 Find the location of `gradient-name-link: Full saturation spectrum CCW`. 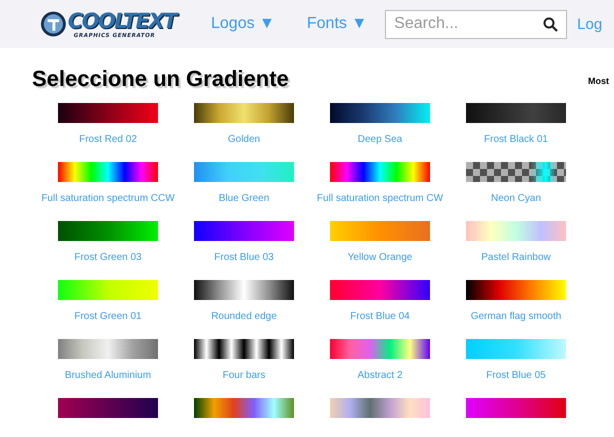

gradient-name-link: Full saturation spectrum CCW is located at coordinates (108, 198).